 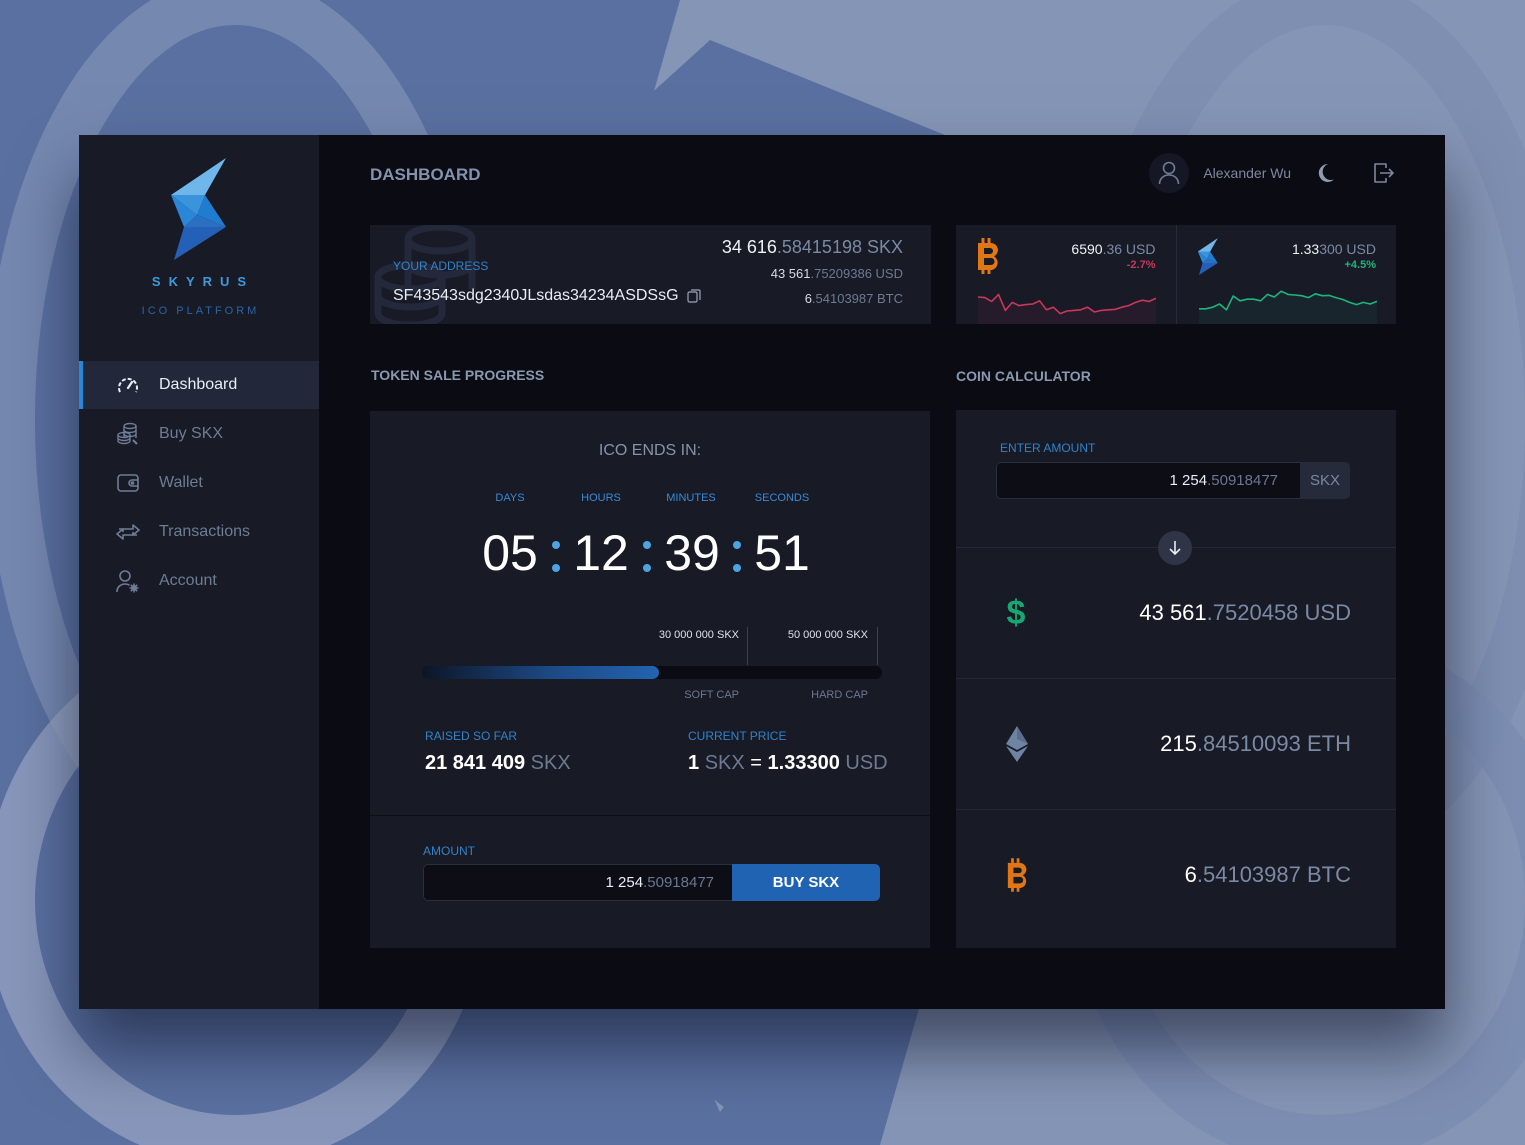 What do you see at coordinates (806, 882) in the screenshot?
I see `buy-skx-button: BUY SKX` at bounding box center [806, 882].